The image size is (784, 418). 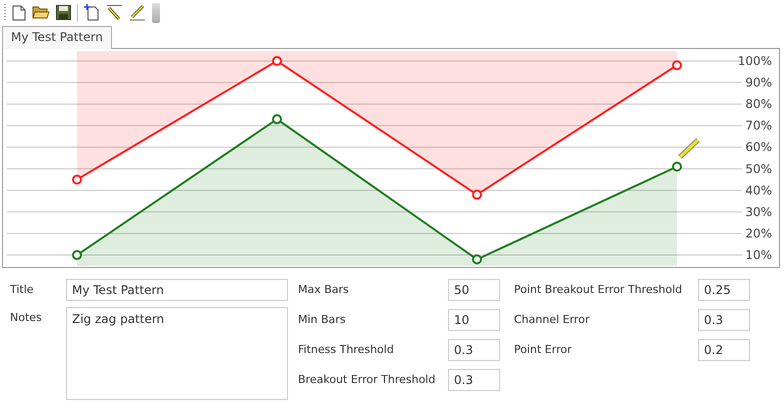 What do you see at coordinates (758, 147) in the screenshot?
I see `axis-tick-label: 60%` at bounding box center [758, 147].